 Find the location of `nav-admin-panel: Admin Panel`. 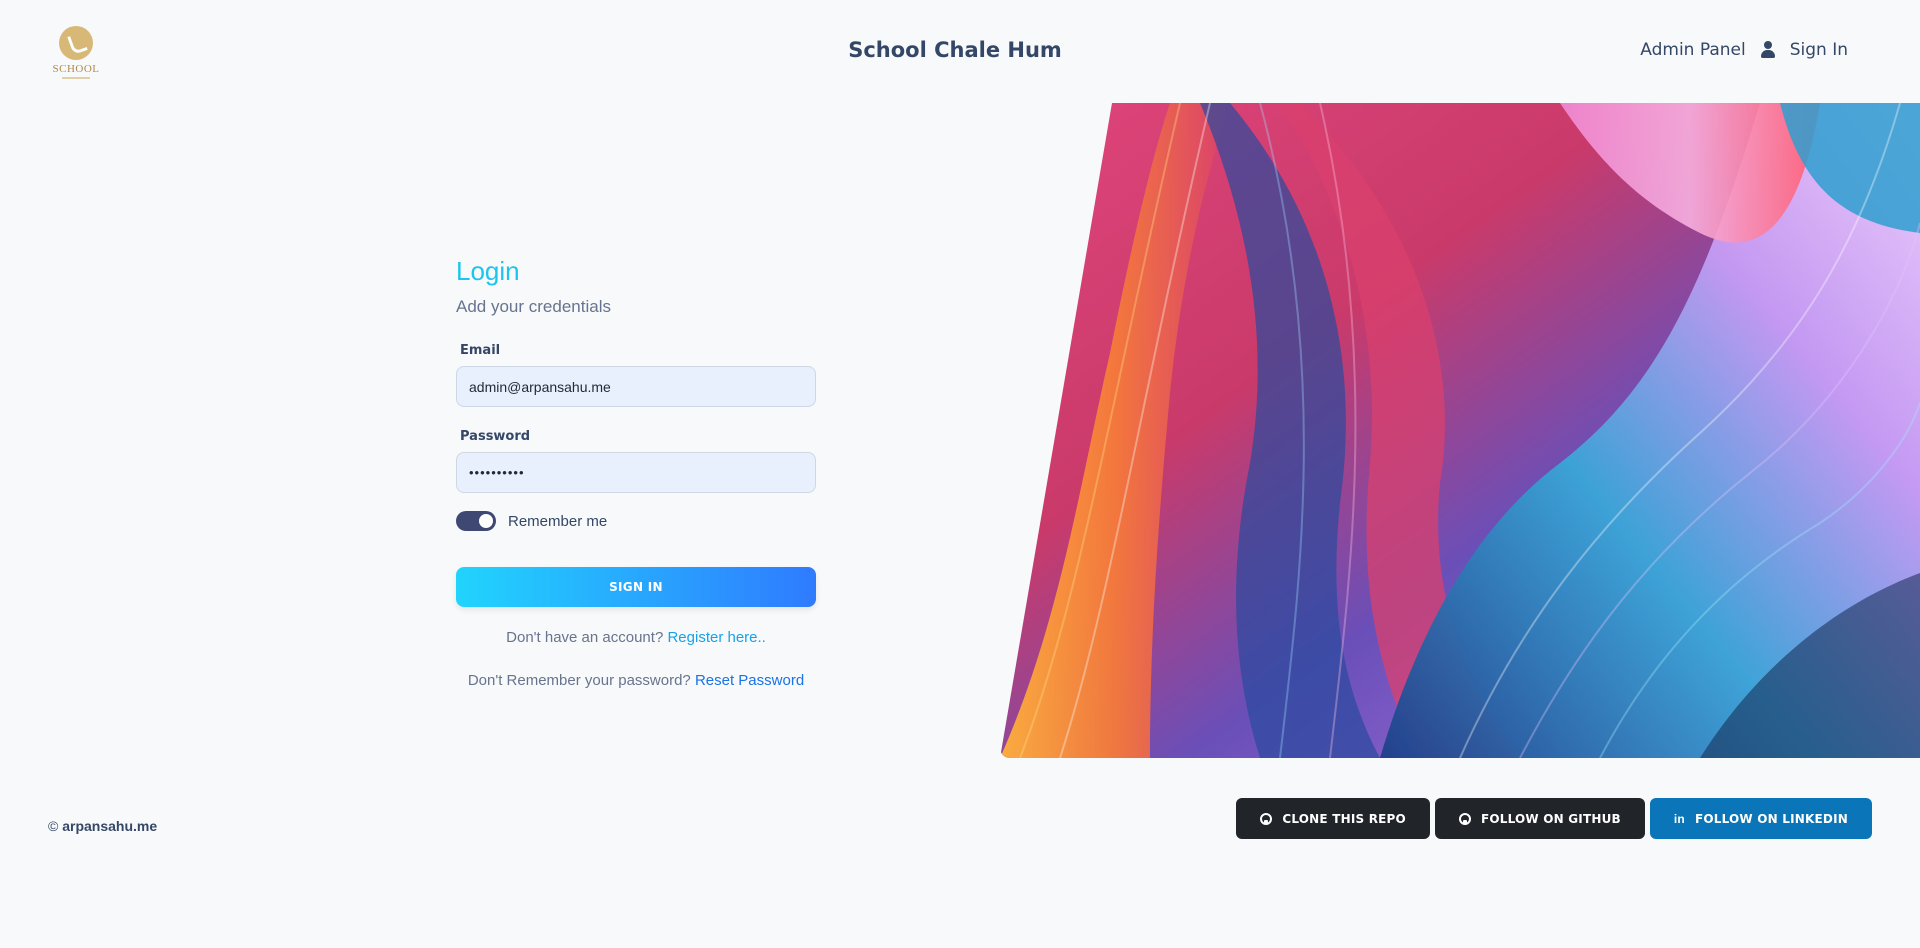

nav-admin-panel: Admin Panel is located at coordinates (1692, 50).